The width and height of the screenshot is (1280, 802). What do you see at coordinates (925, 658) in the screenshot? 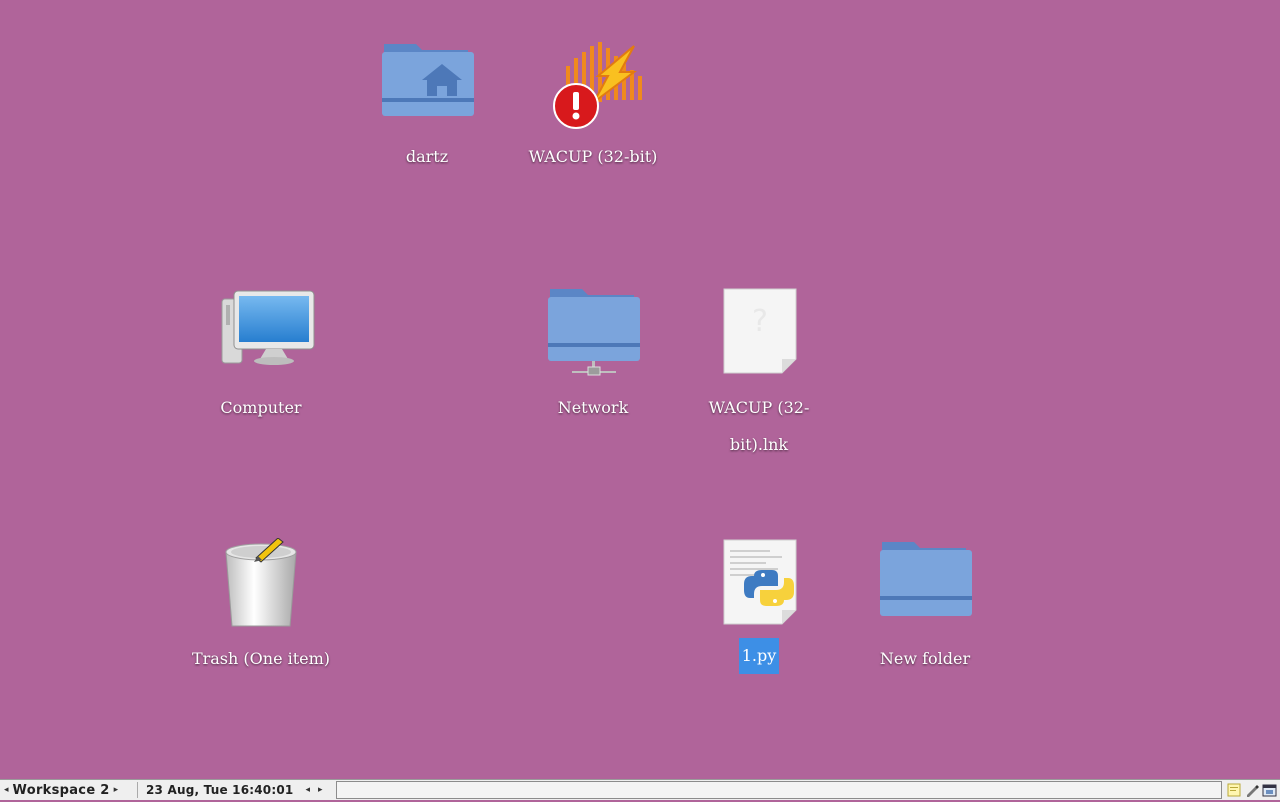
I see `desktop-icon-label: New folder` at bounding box center [925, 658].